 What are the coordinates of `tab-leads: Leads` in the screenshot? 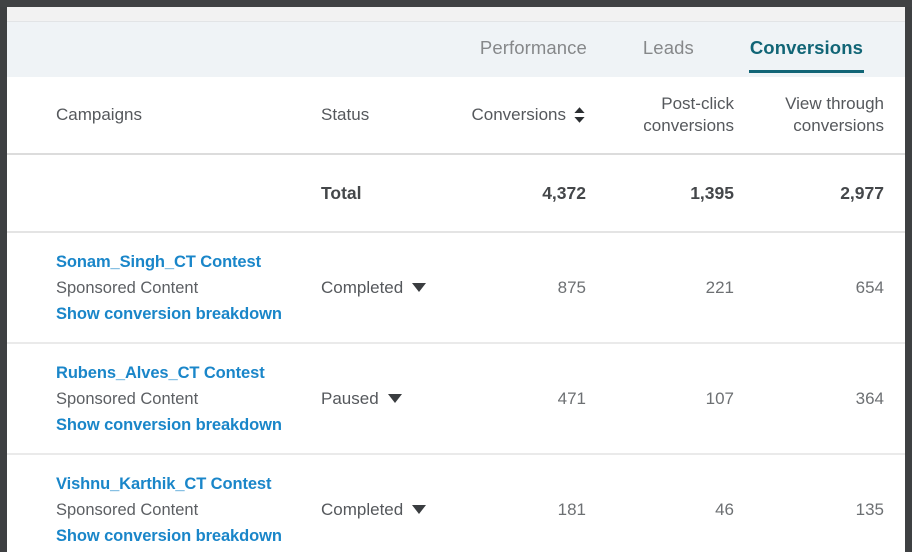 It's located at (668, 47).